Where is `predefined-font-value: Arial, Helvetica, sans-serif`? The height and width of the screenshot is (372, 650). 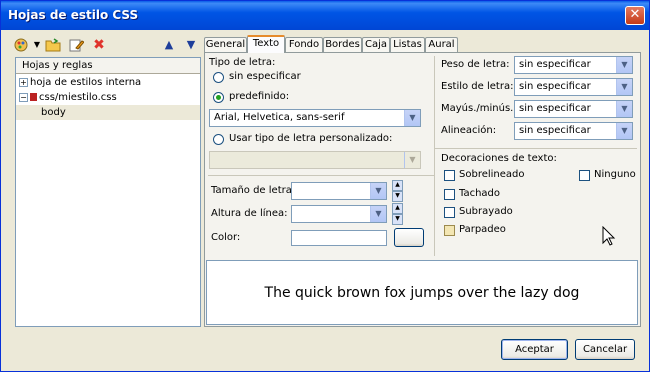
predefined-font-value: Arial, Helvetica, sans-serif is located at coordinates (279, 117).